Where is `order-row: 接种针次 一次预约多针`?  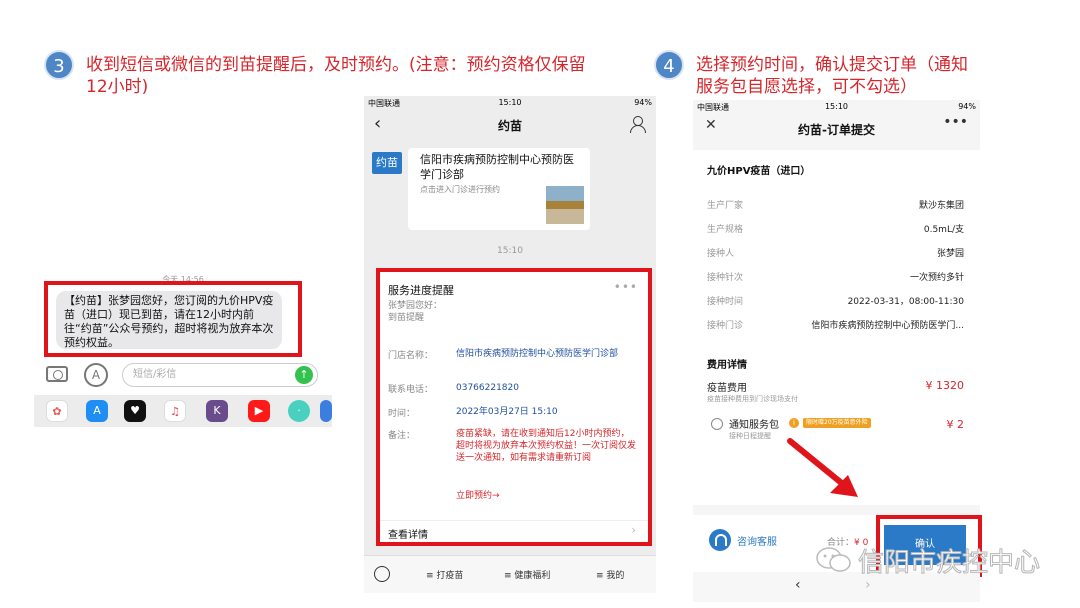
order-row: 接种针次 一次预约多针 is located at coordinates (835, 277).